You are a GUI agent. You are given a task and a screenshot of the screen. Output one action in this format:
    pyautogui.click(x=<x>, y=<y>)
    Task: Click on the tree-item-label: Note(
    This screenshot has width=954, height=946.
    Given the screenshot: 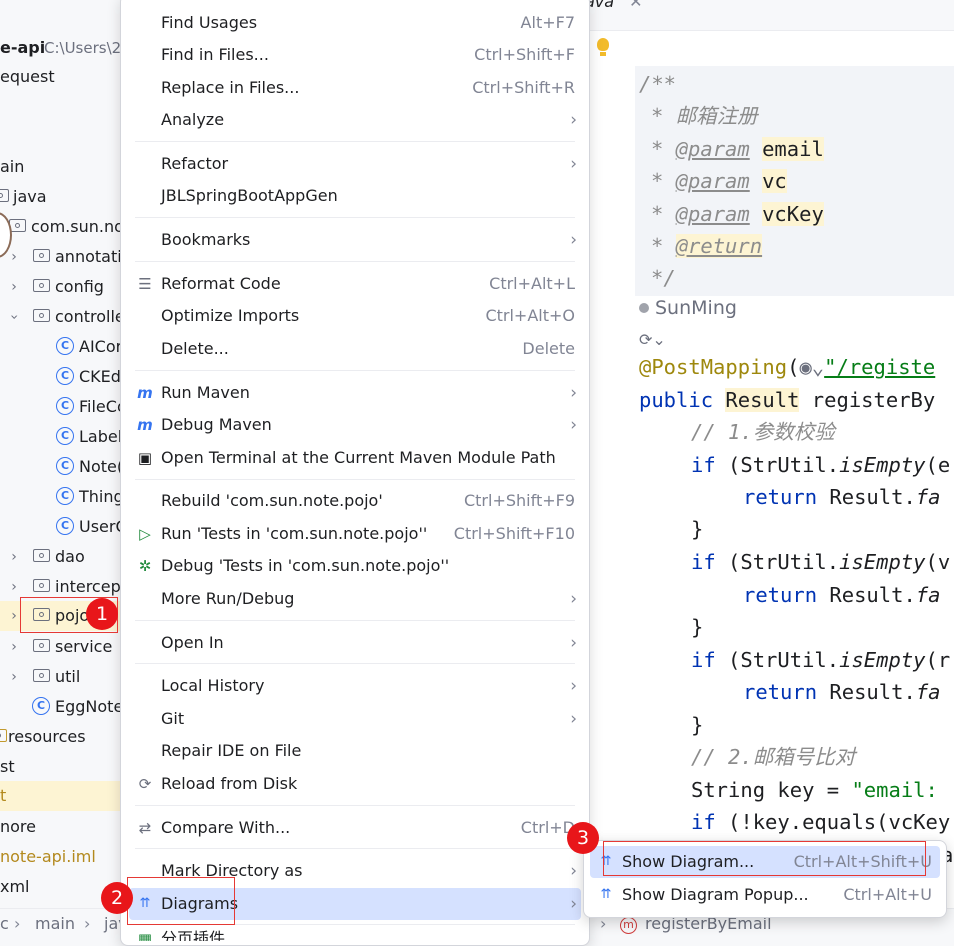 What is the action you would take?
    pyautogui.click(x=101, y=466)
    